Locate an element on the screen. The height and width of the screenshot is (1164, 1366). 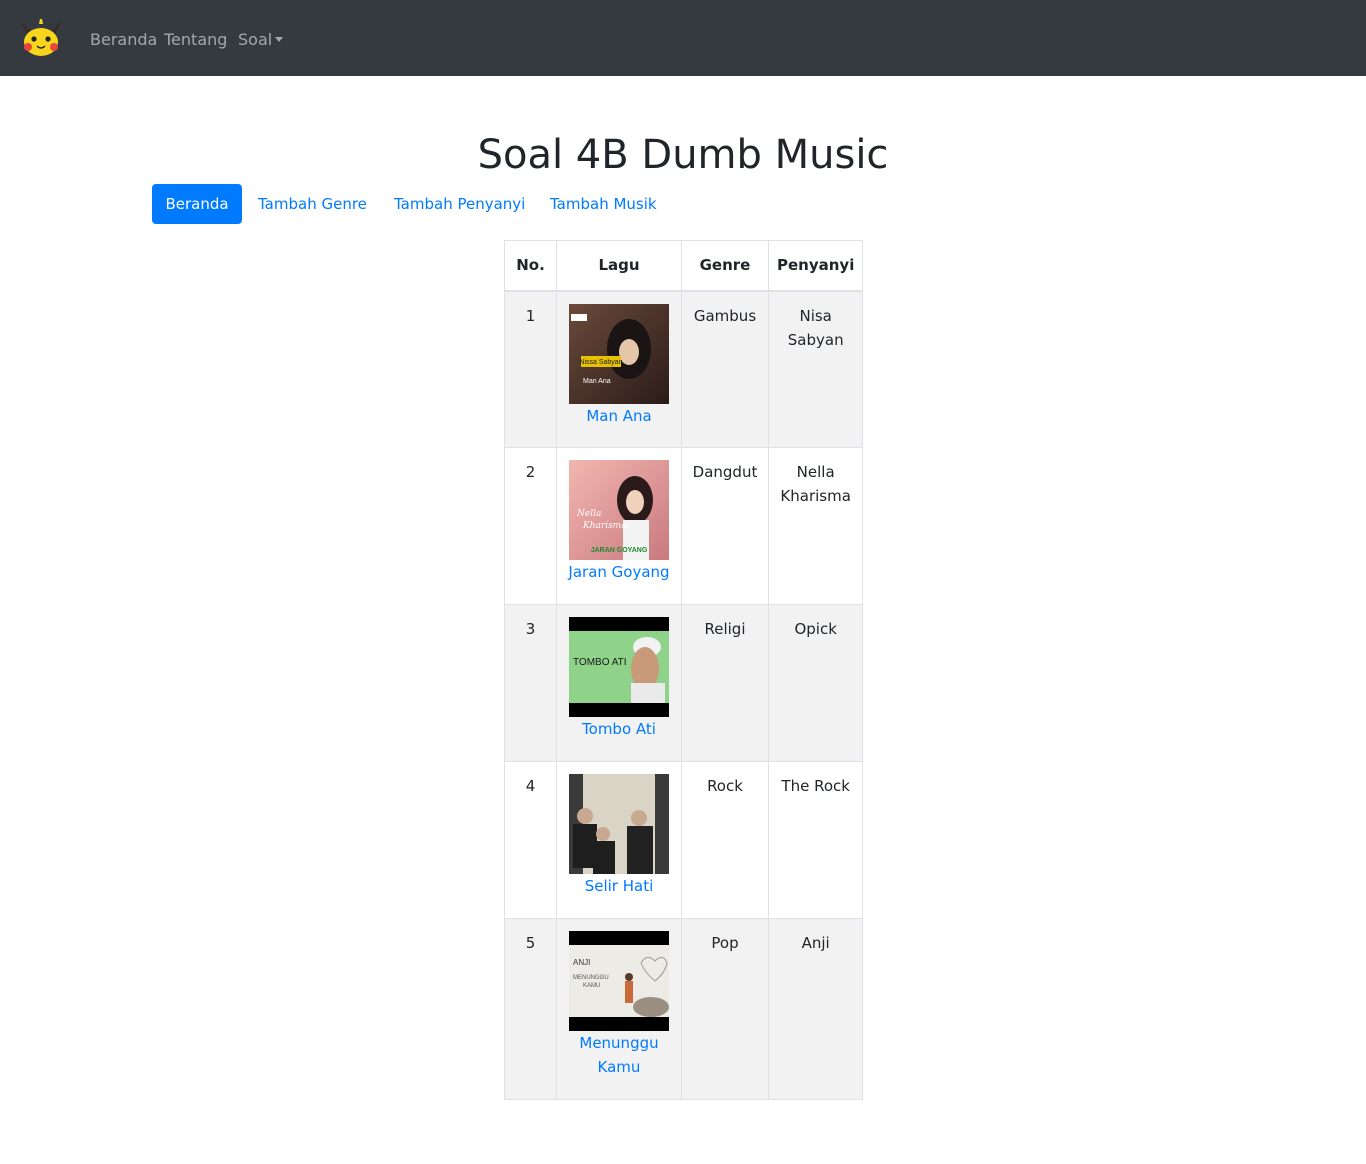
page-title: Soal 4B Dumb Music is located at coordinates (683, 155).